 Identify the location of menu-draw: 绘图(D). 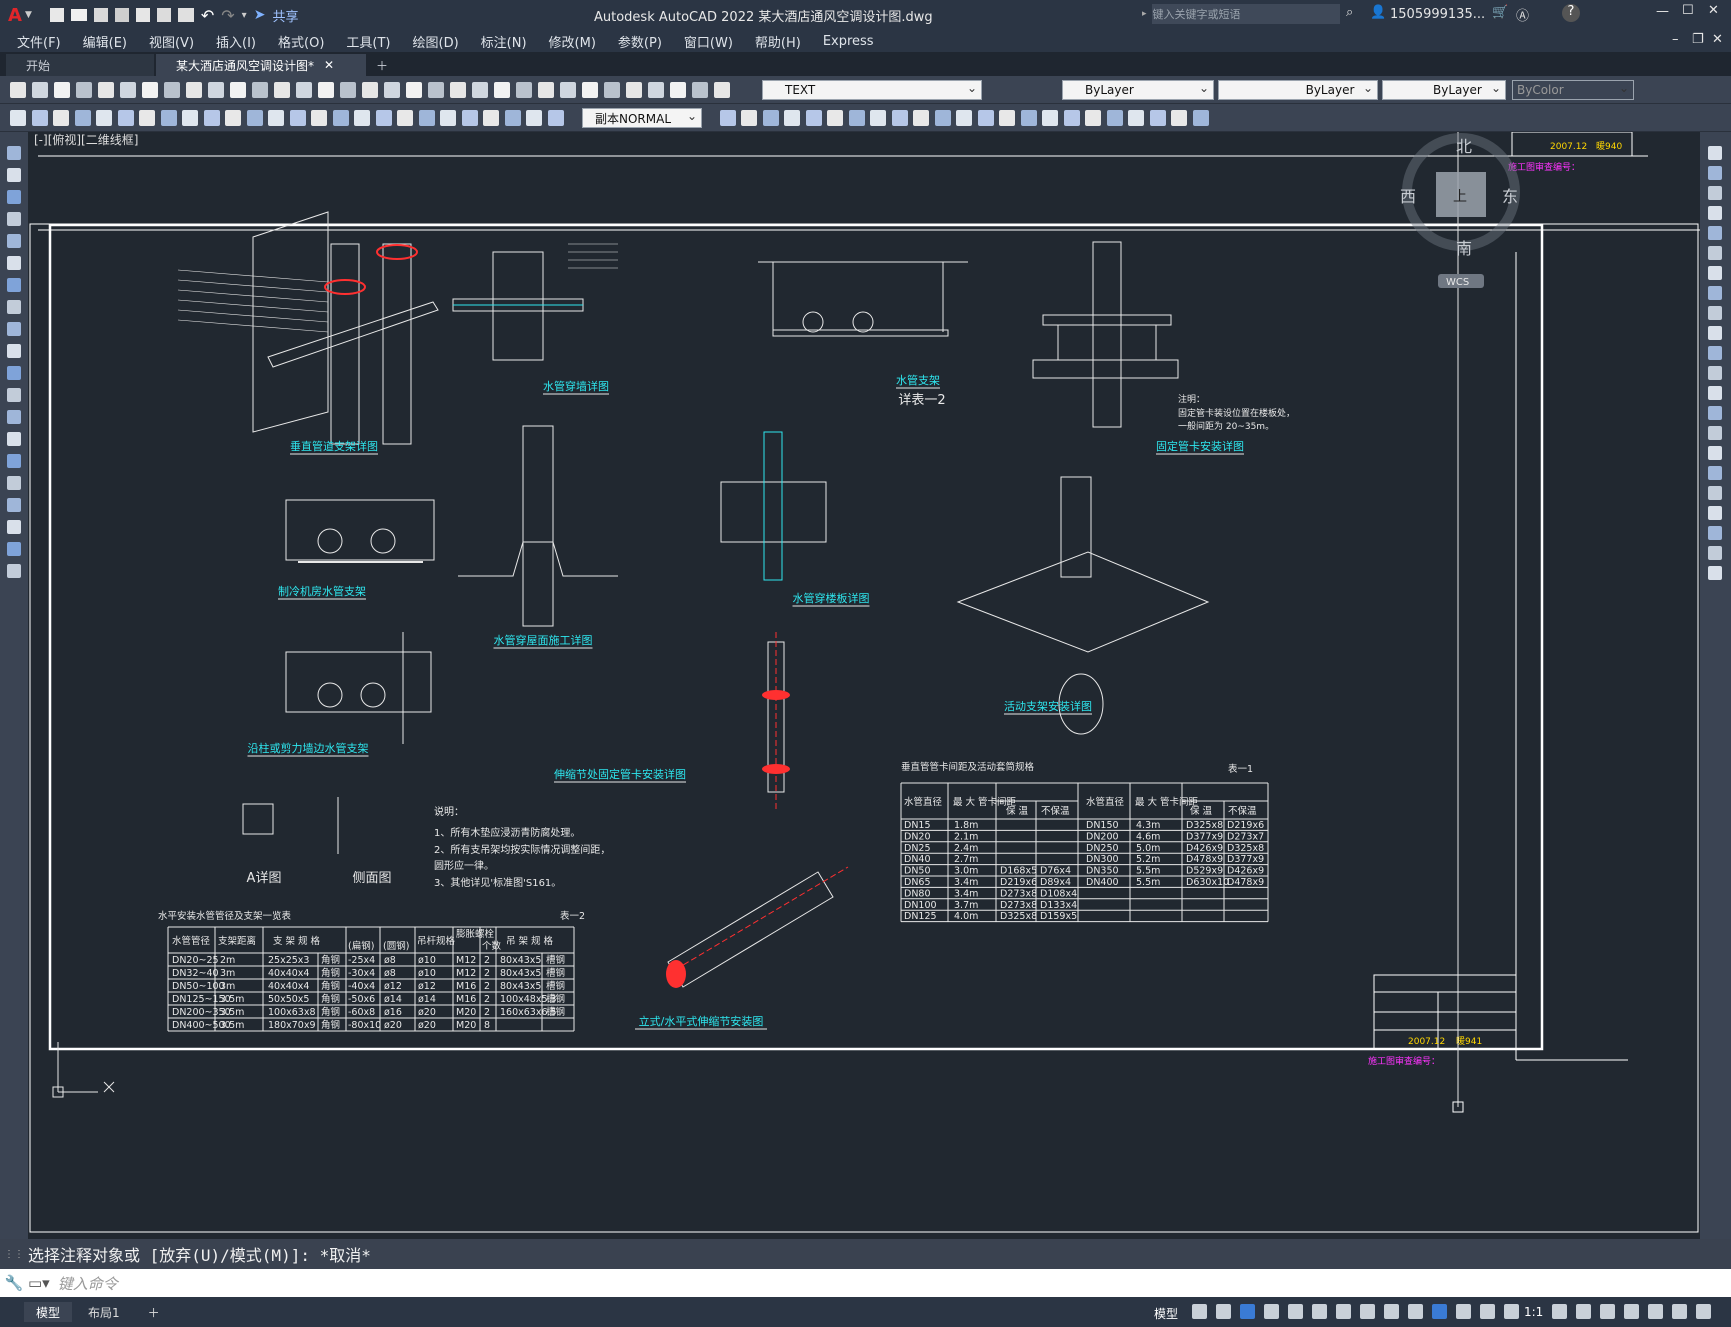
(436, 41).